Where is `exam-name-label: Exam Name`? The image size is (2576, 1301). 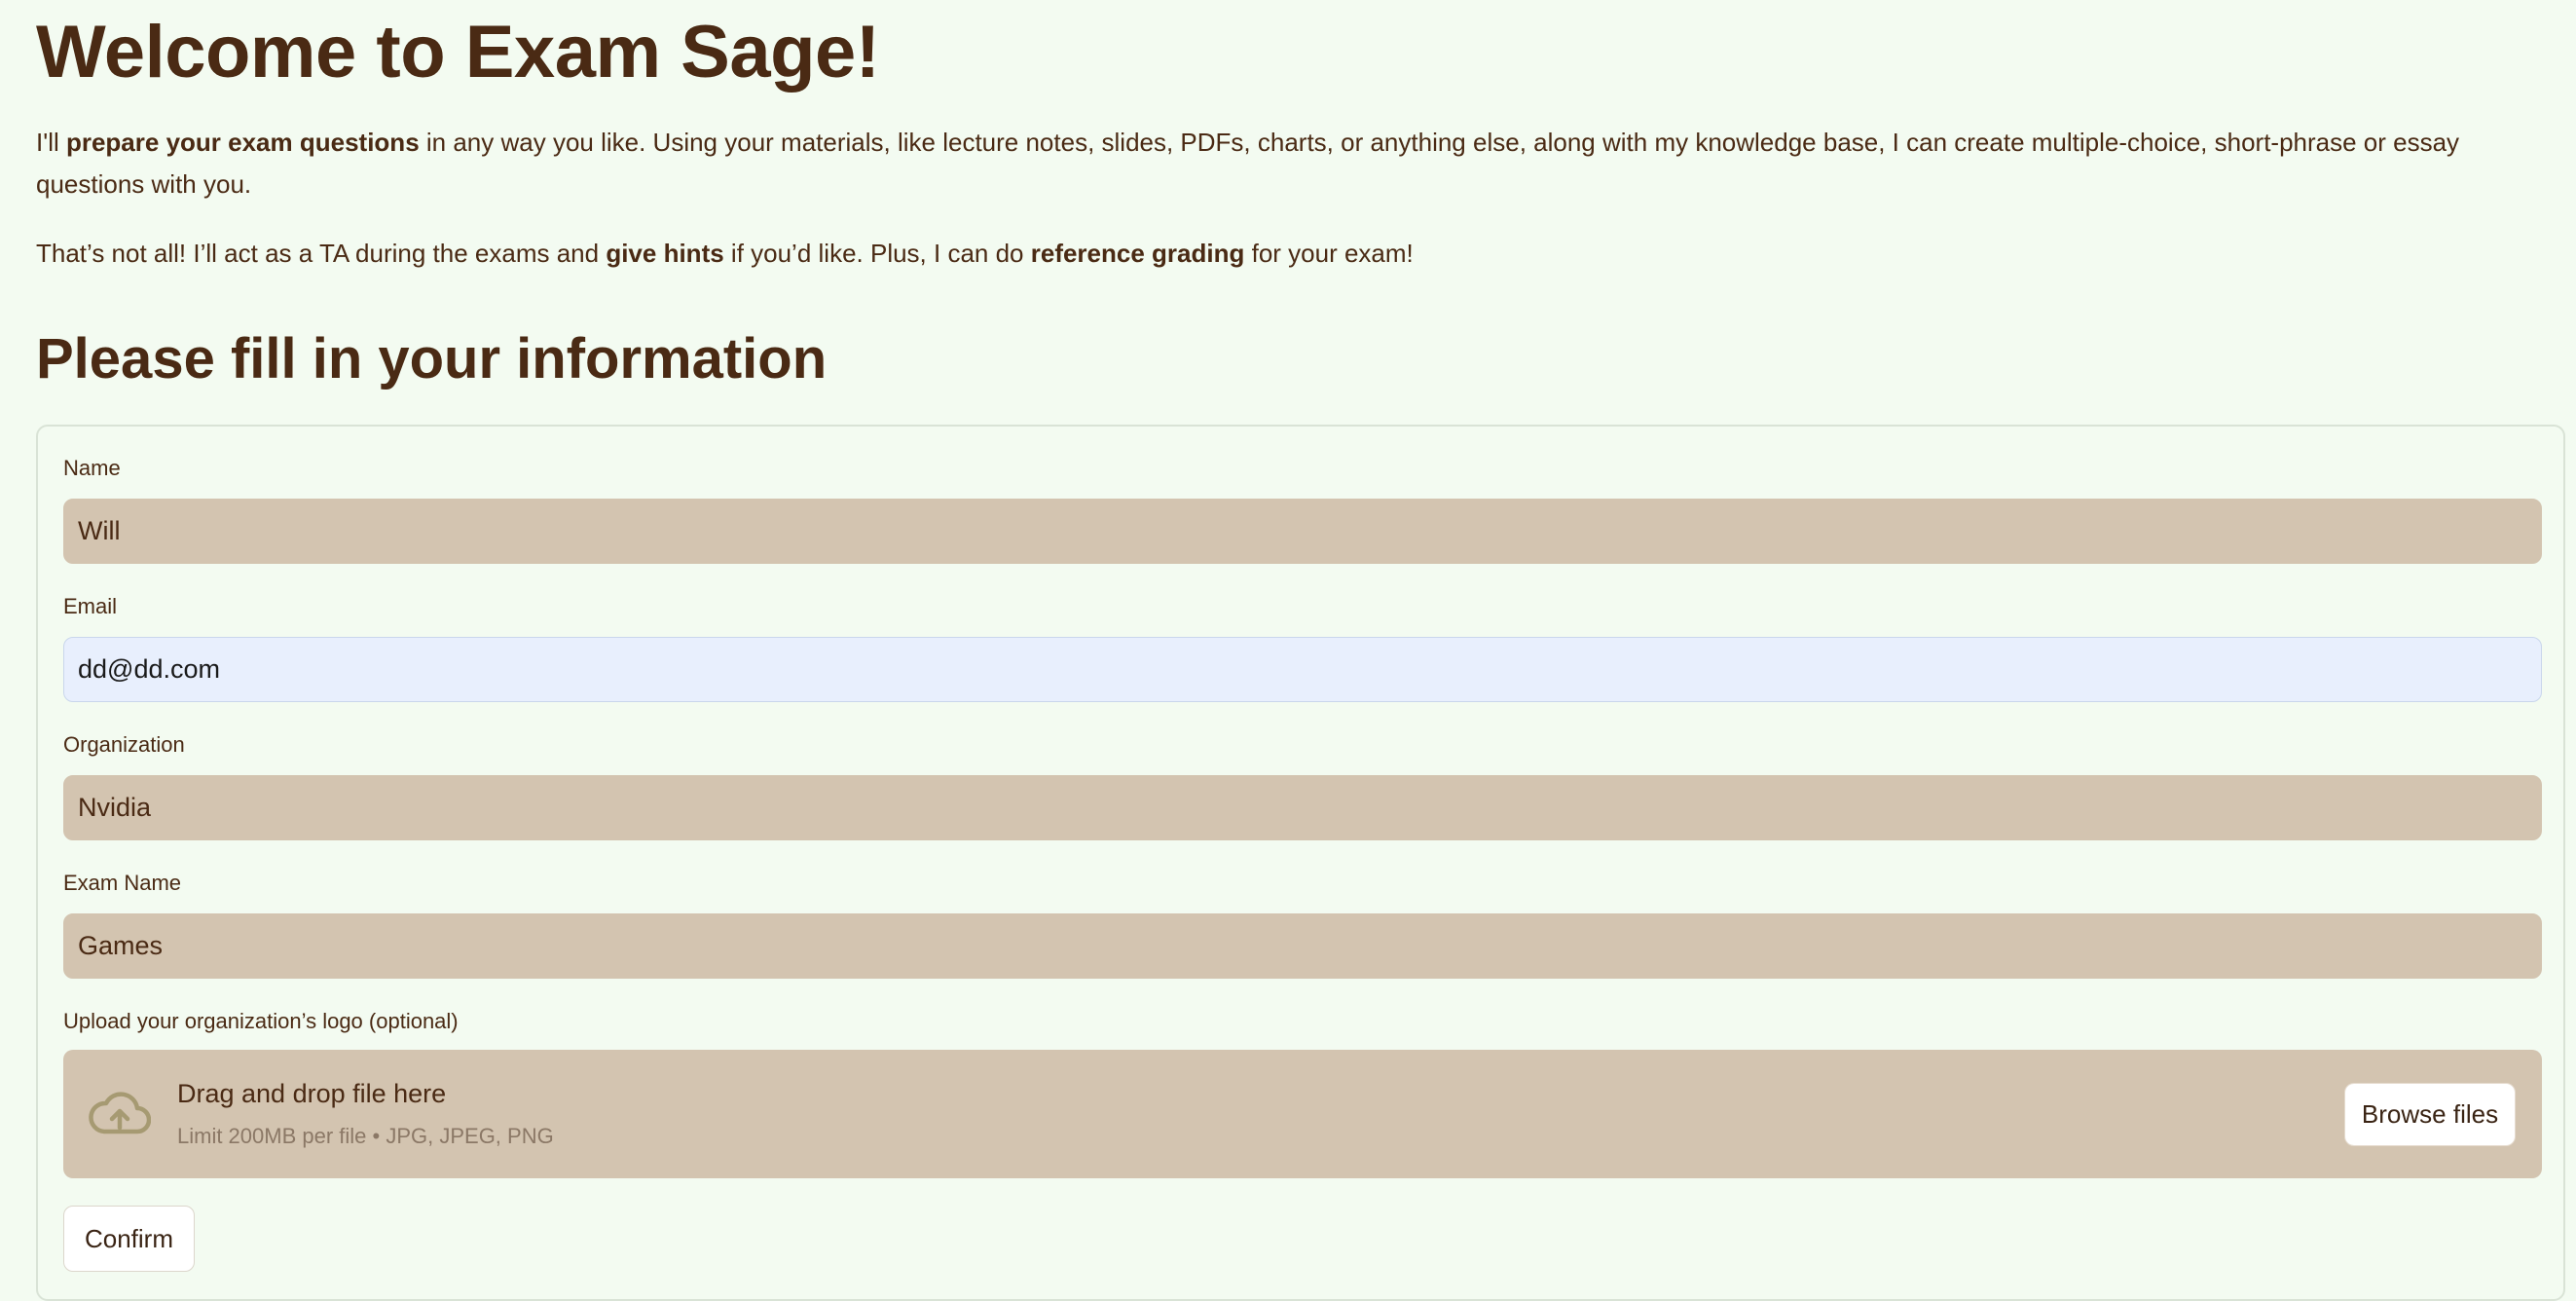
exam-name-label: Exam Name is located at coordinates (122, 883).